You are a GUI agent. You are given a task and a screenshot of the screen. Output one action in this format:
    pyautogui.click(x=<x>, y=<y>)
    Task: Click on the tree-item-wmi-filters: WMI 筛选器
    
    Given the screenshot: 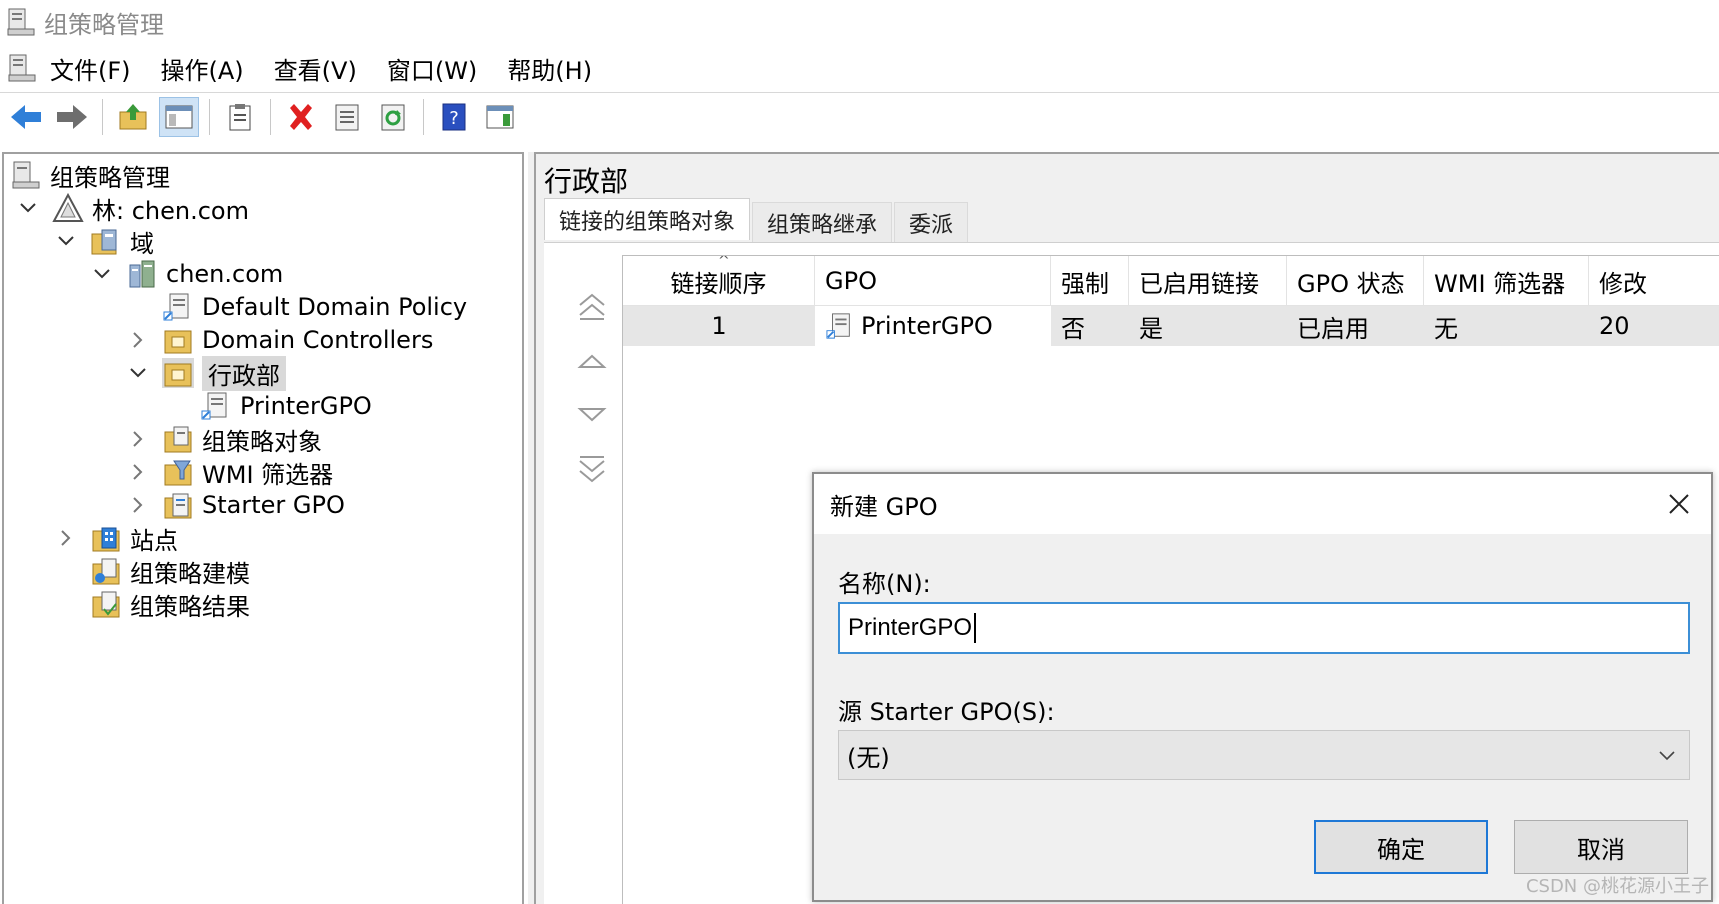 What is the action you would take?
    pyautogui.click(x=230, y=472)
    